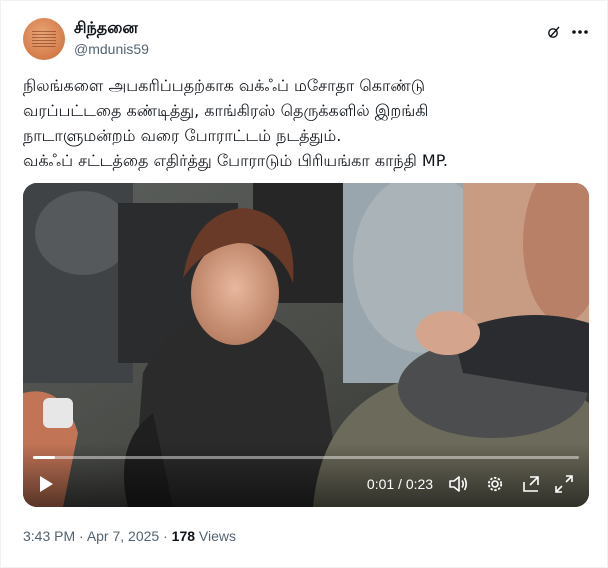 This screenshot has width=608, height=568. What do you see at coordinates (44, 39) in the screenshot?
I see `author-avatar` at bounding box center [44, 39].